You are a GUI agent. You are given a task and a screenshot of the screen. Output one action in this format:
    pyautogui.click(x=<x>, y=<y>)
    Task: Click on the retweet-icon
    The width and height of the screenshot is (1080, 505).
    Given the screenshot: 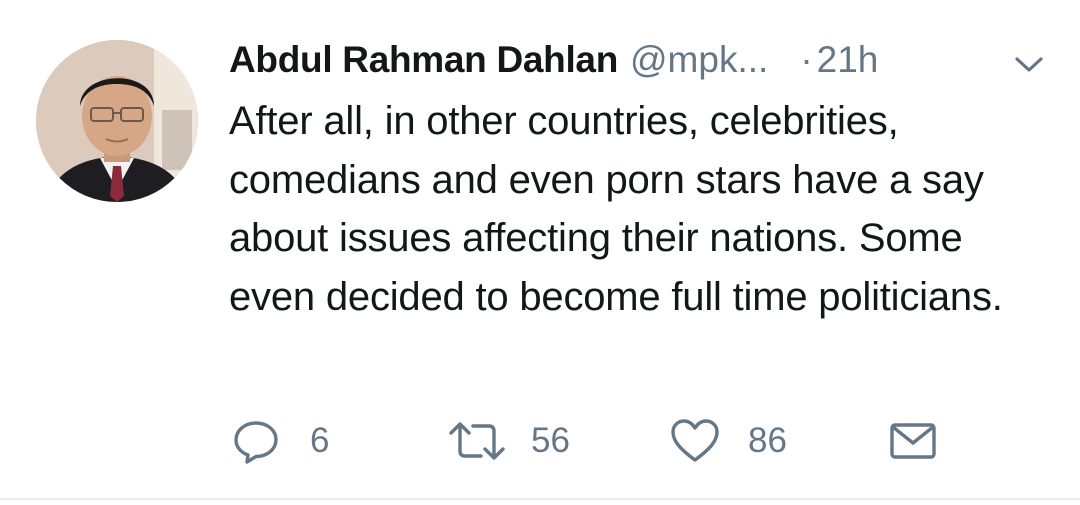 What is the action you would take?
    pyautogui.click(x=477, y=441)
    